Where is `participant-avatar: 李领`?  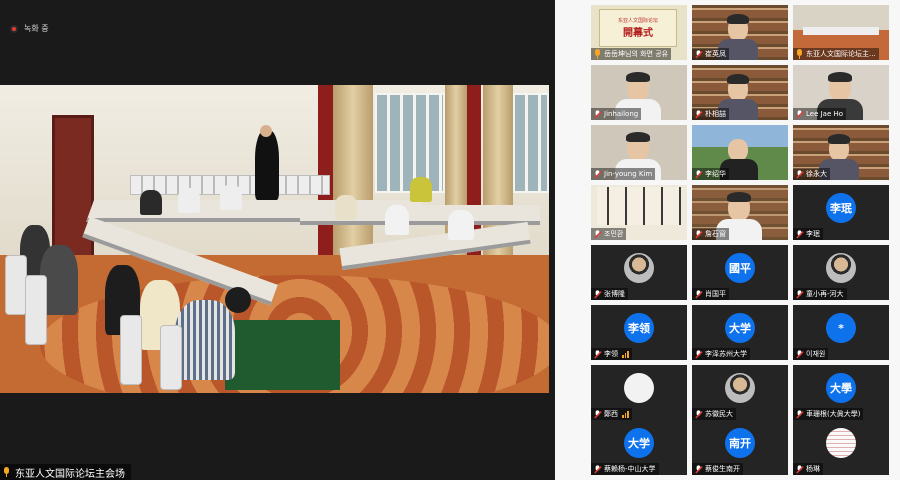 participant-avatar: 李领 is located at coordinates (639, 328).